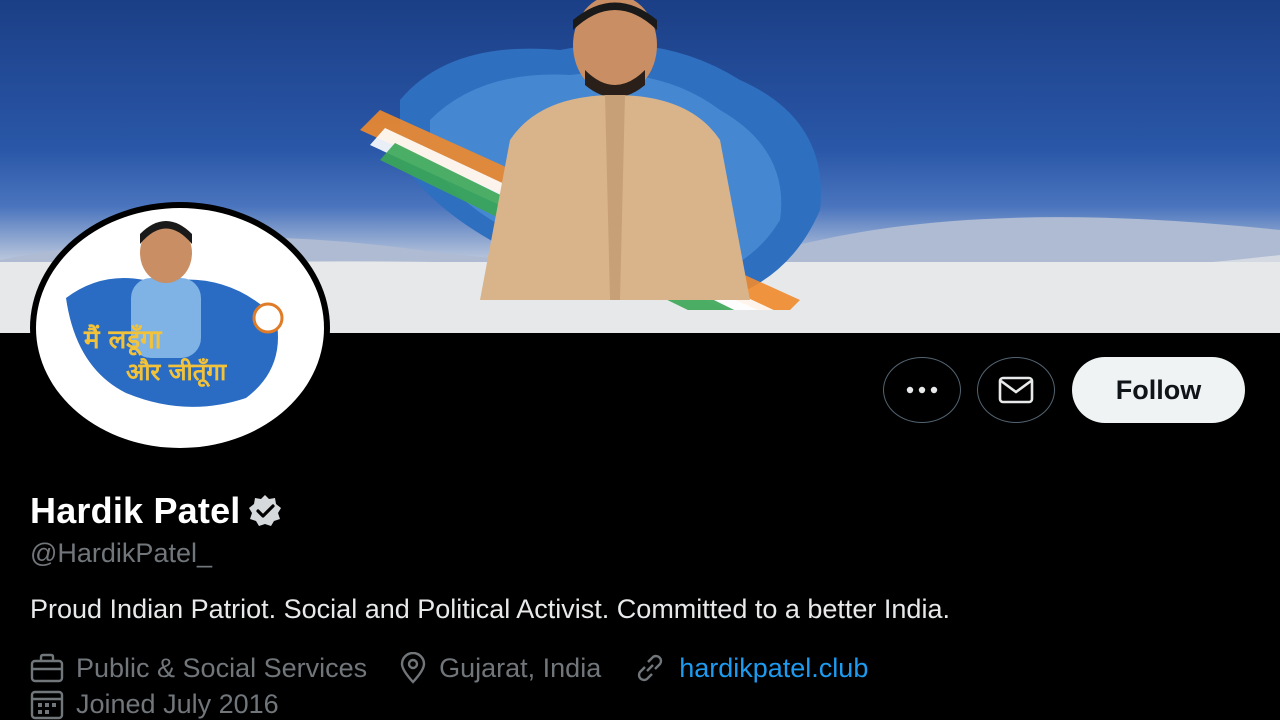 The image size is (1280, 720). What do you see at coordinates (47, 668) in the screenshot?
I see `briefcase-icon` at bounding box center [47, 668].